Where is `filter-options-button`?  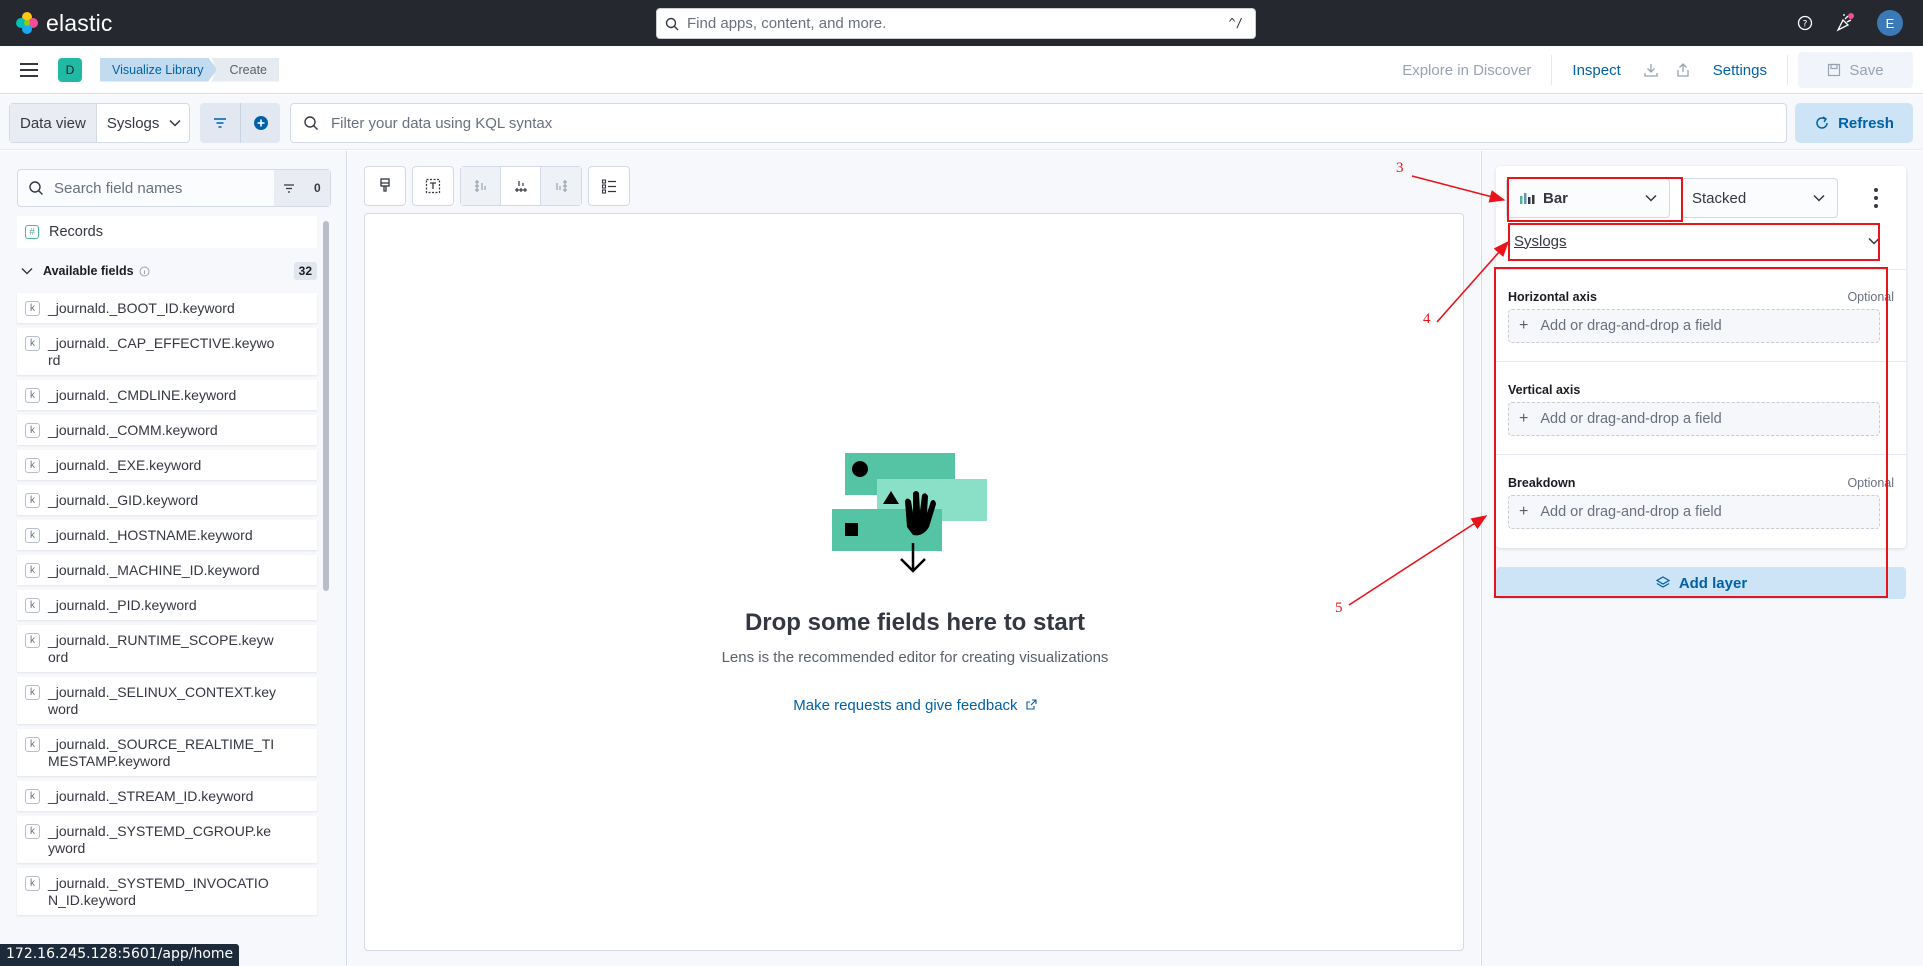
filter-options-button is located at coordinates (220, 123).